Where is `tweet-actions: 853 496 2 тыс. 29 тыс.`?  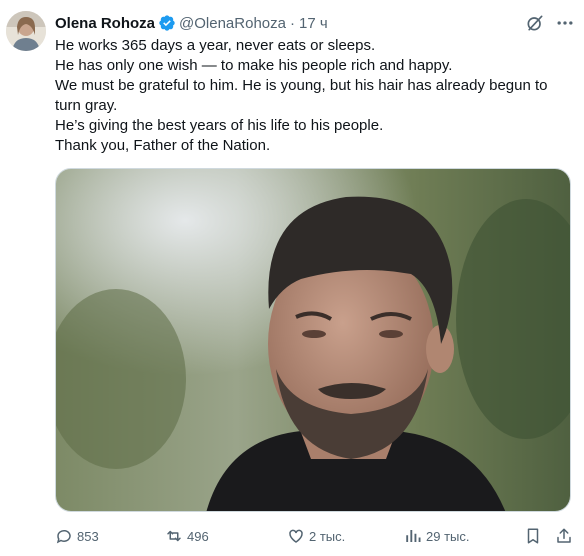 tweet-actions: 853 496 2 тыс. 29 тыс. is located at coordinates (315, 536).